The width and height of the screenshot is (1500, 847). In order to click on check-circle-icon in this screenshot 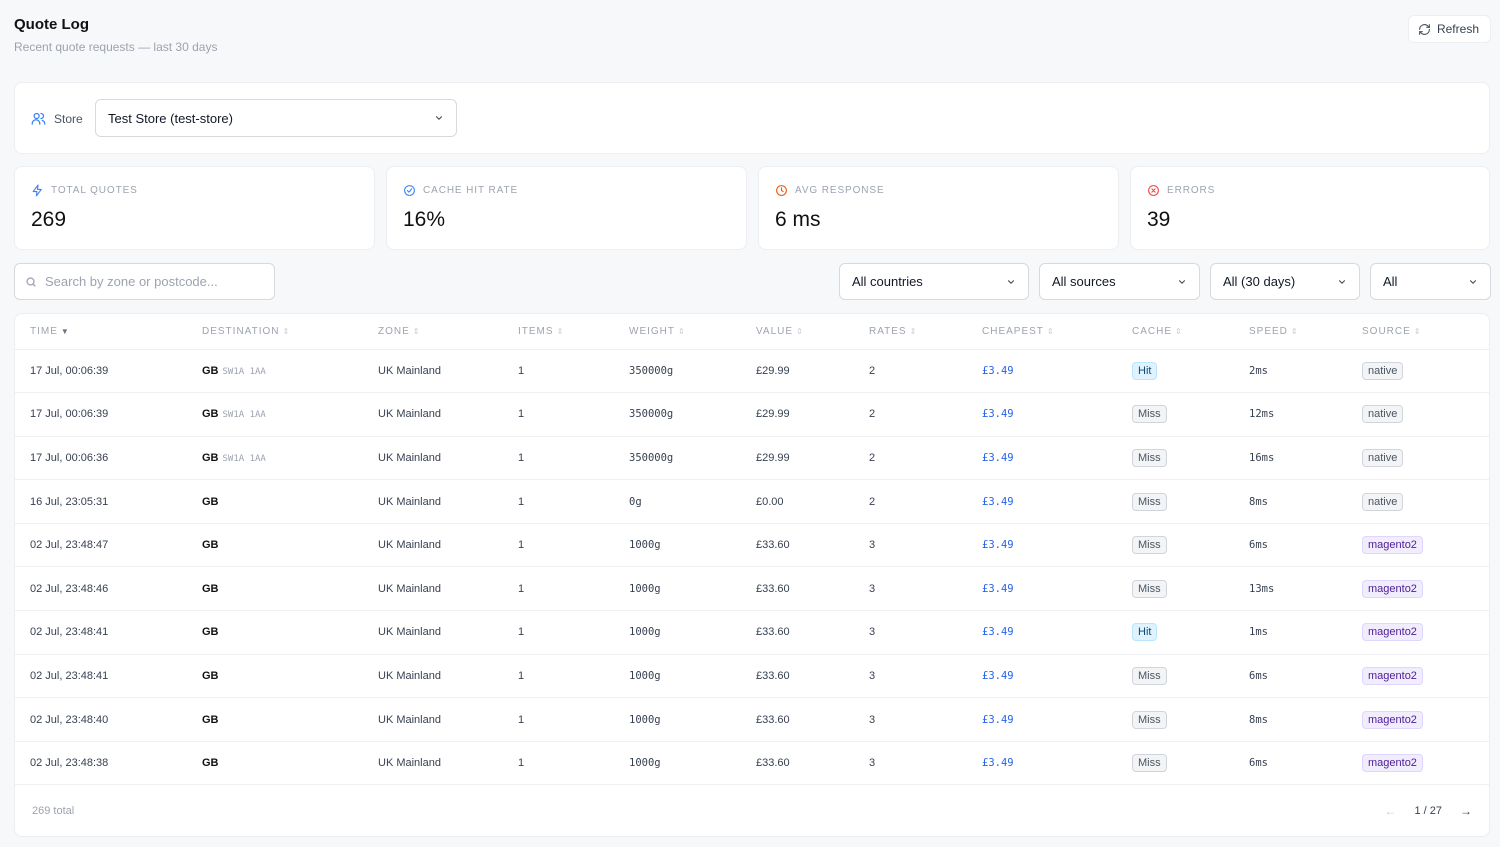, I will do `click(409, 190)`.